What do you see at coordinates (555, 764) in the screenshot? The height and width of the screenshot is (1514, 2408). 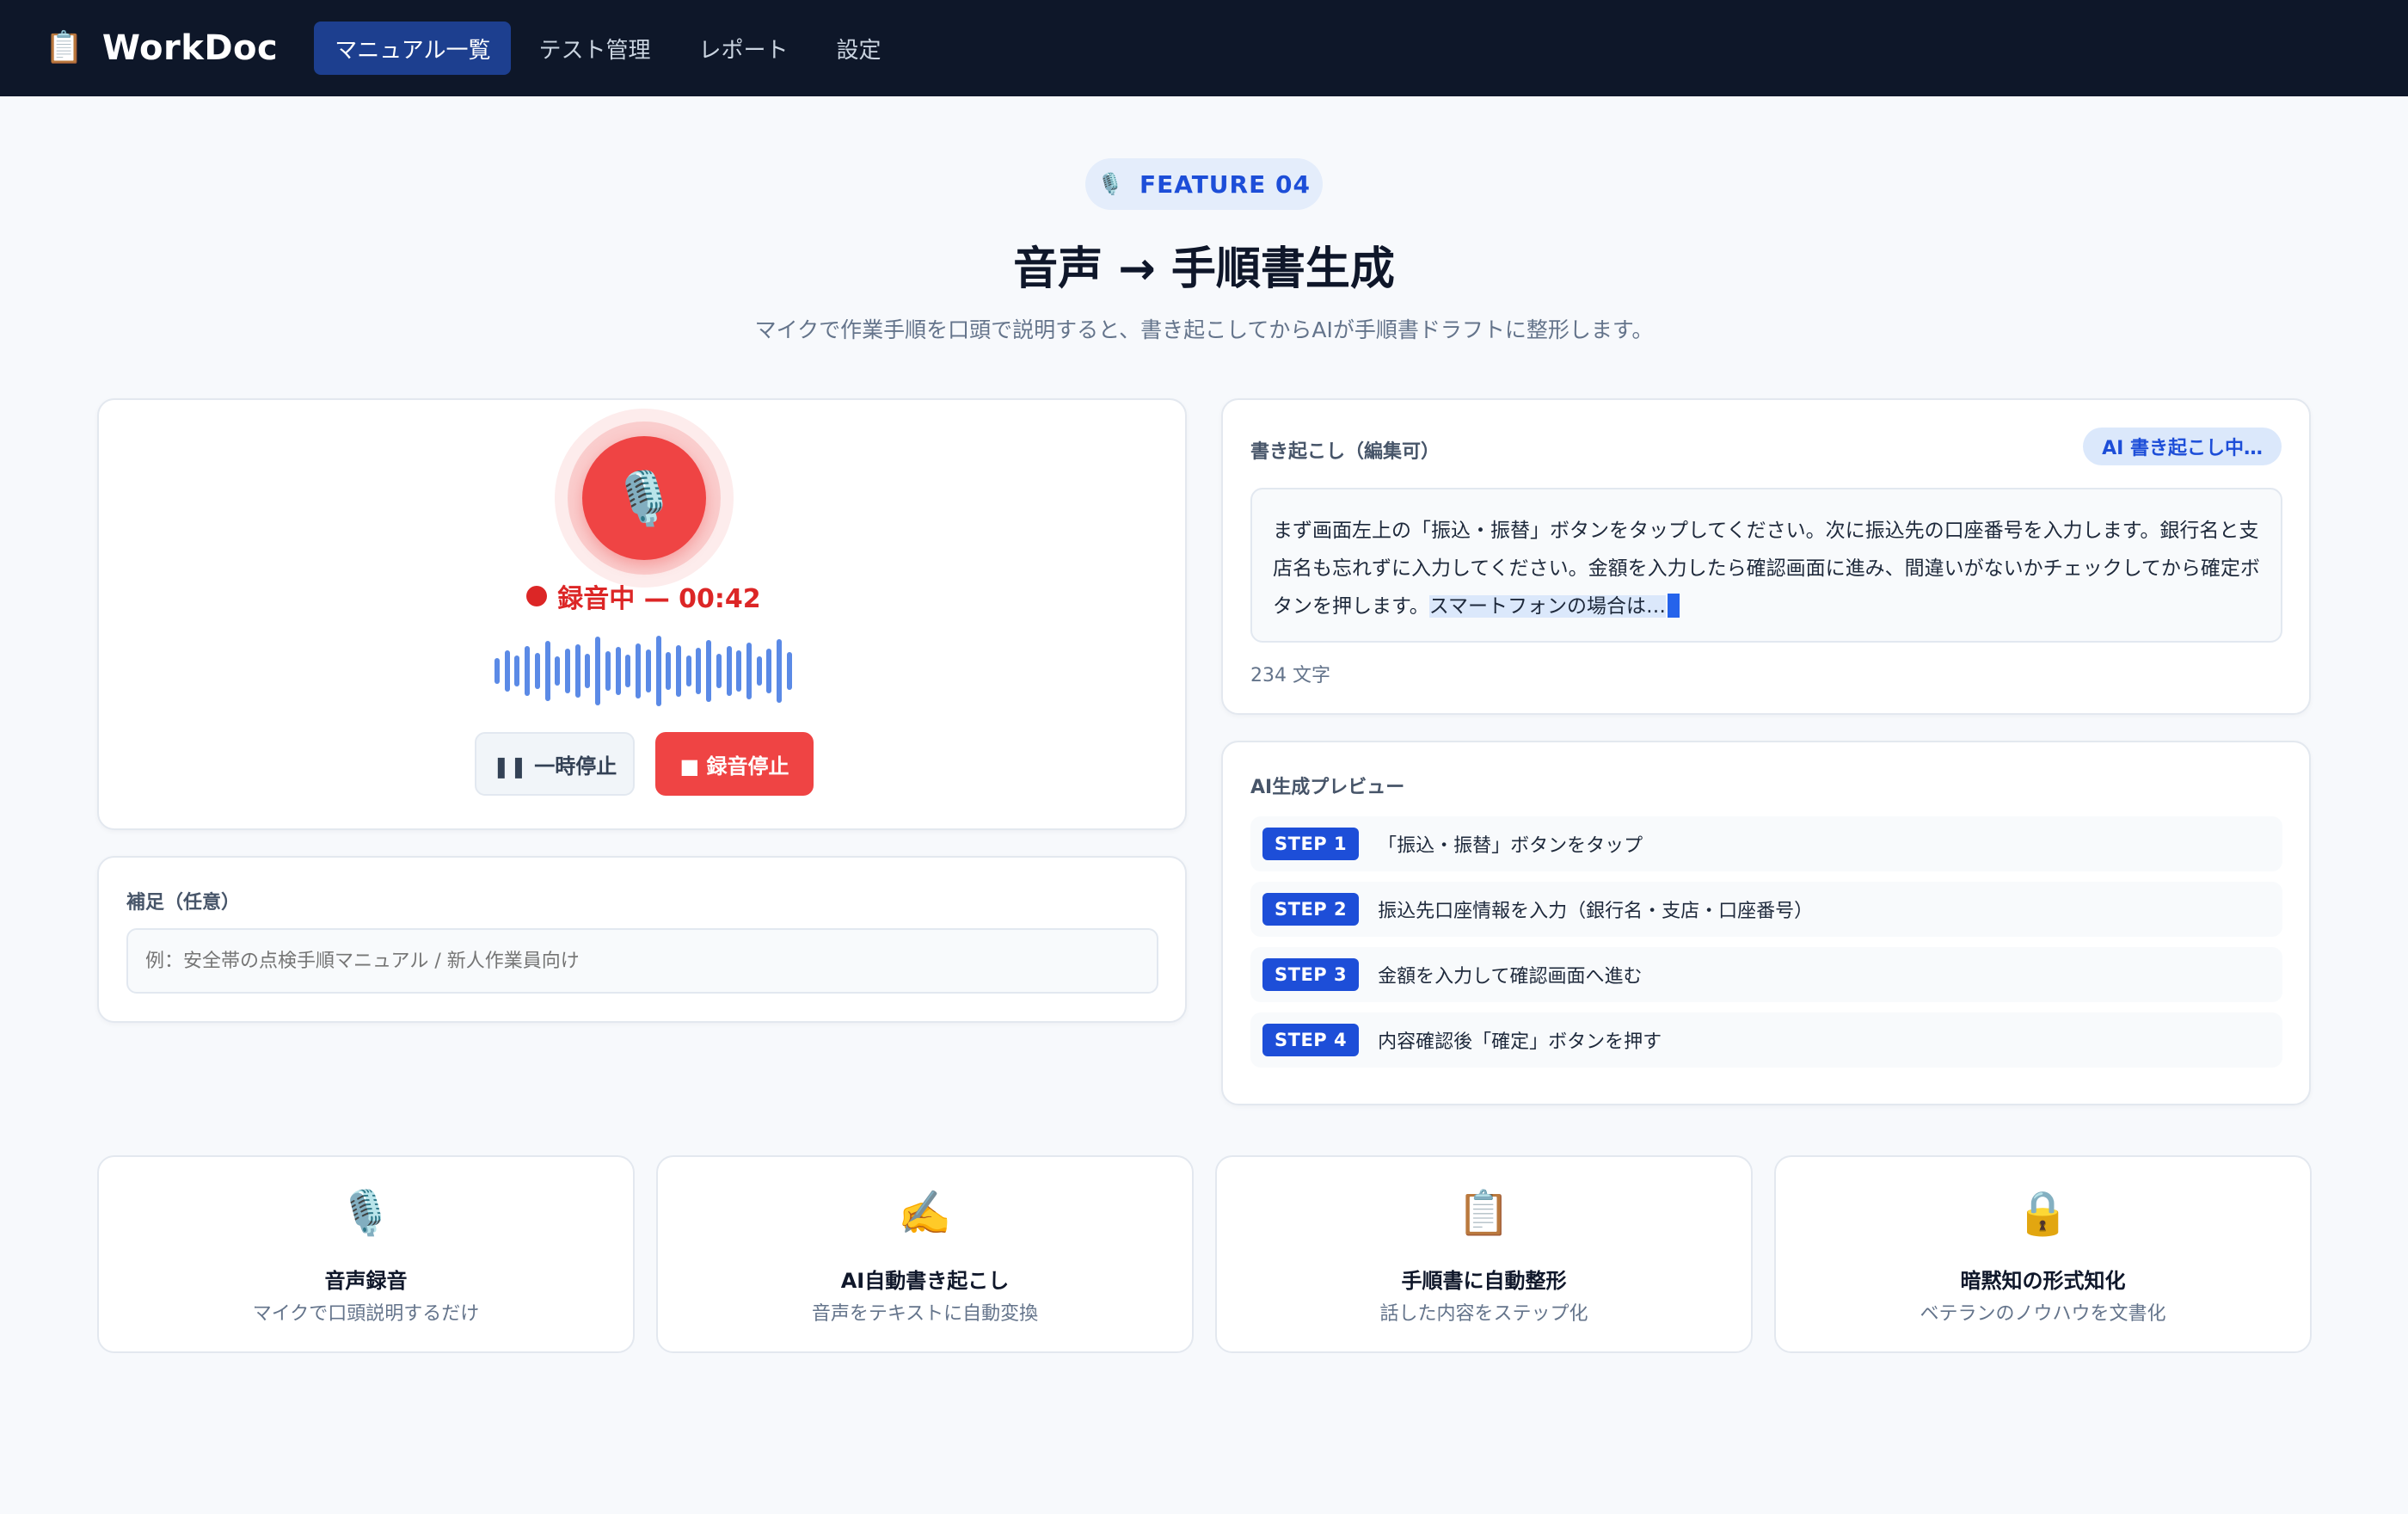 I see `pause-button: ❚❚ 一時停止` at bounding box center [555, 764].